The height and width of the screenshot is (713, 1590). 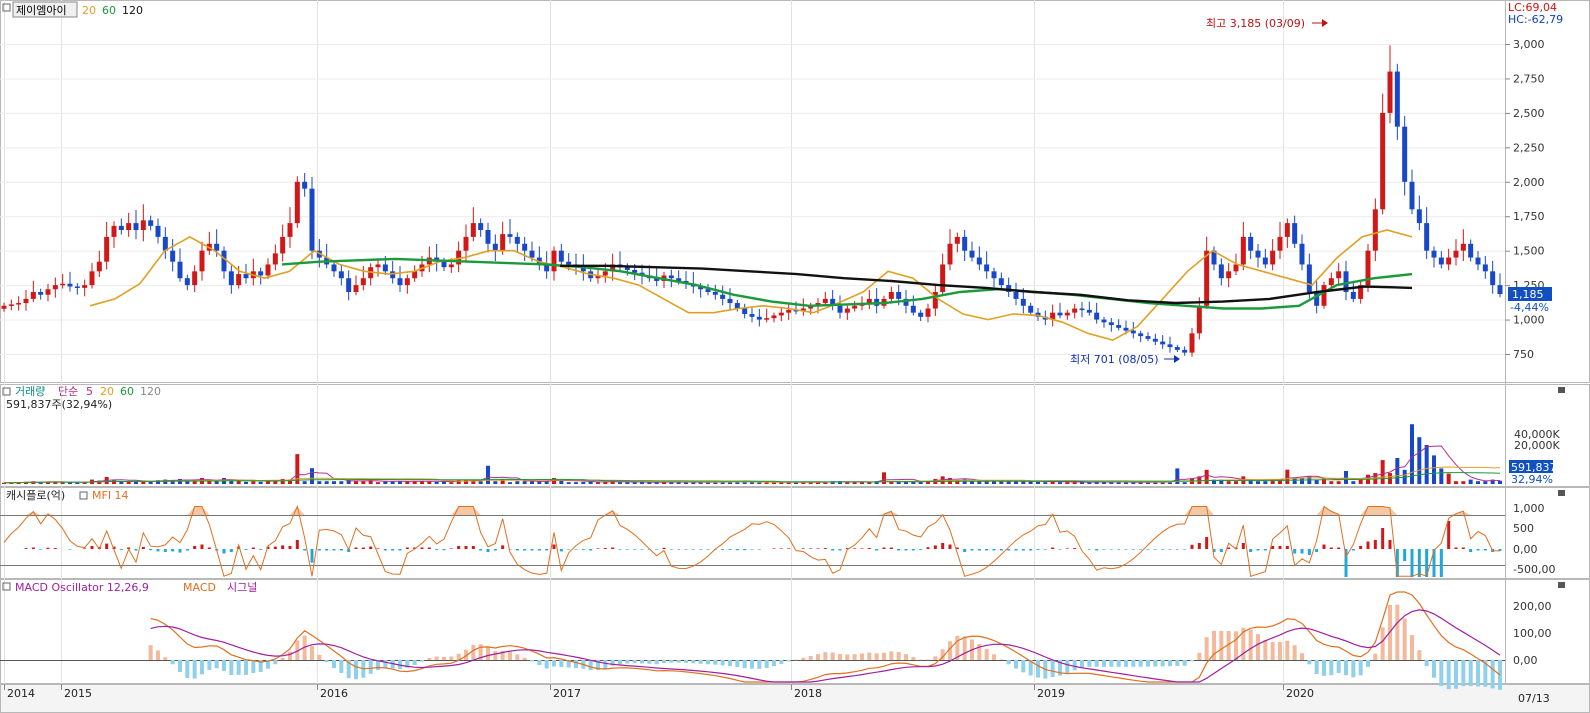 What do you see at coordinates (808, 693) in the screenshot?
I see `year-label: 2018` at bounding box center [808, 693].